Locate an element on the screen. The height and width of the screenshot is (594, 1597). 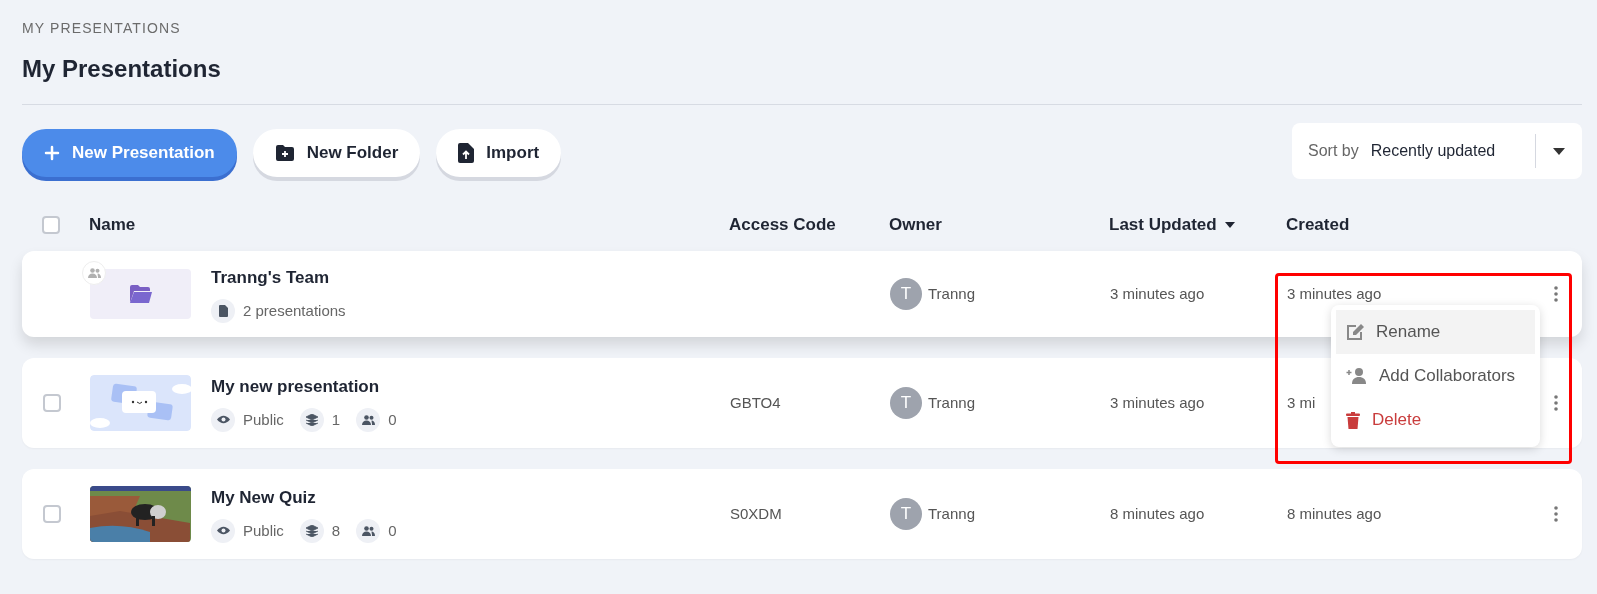
presentation-row: My New Quiz Public 8 0 S0XDM T Tranng 8 minutes ago 8 minutes ago is located at coordinates (802, 514).